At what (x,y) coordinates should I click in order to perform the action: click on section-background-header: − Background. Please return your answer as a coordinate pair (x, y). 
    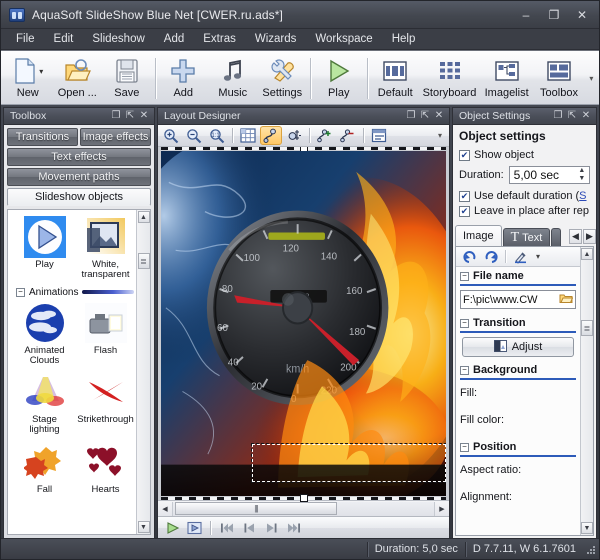
    Looking at the image, I should click on (518, 369).